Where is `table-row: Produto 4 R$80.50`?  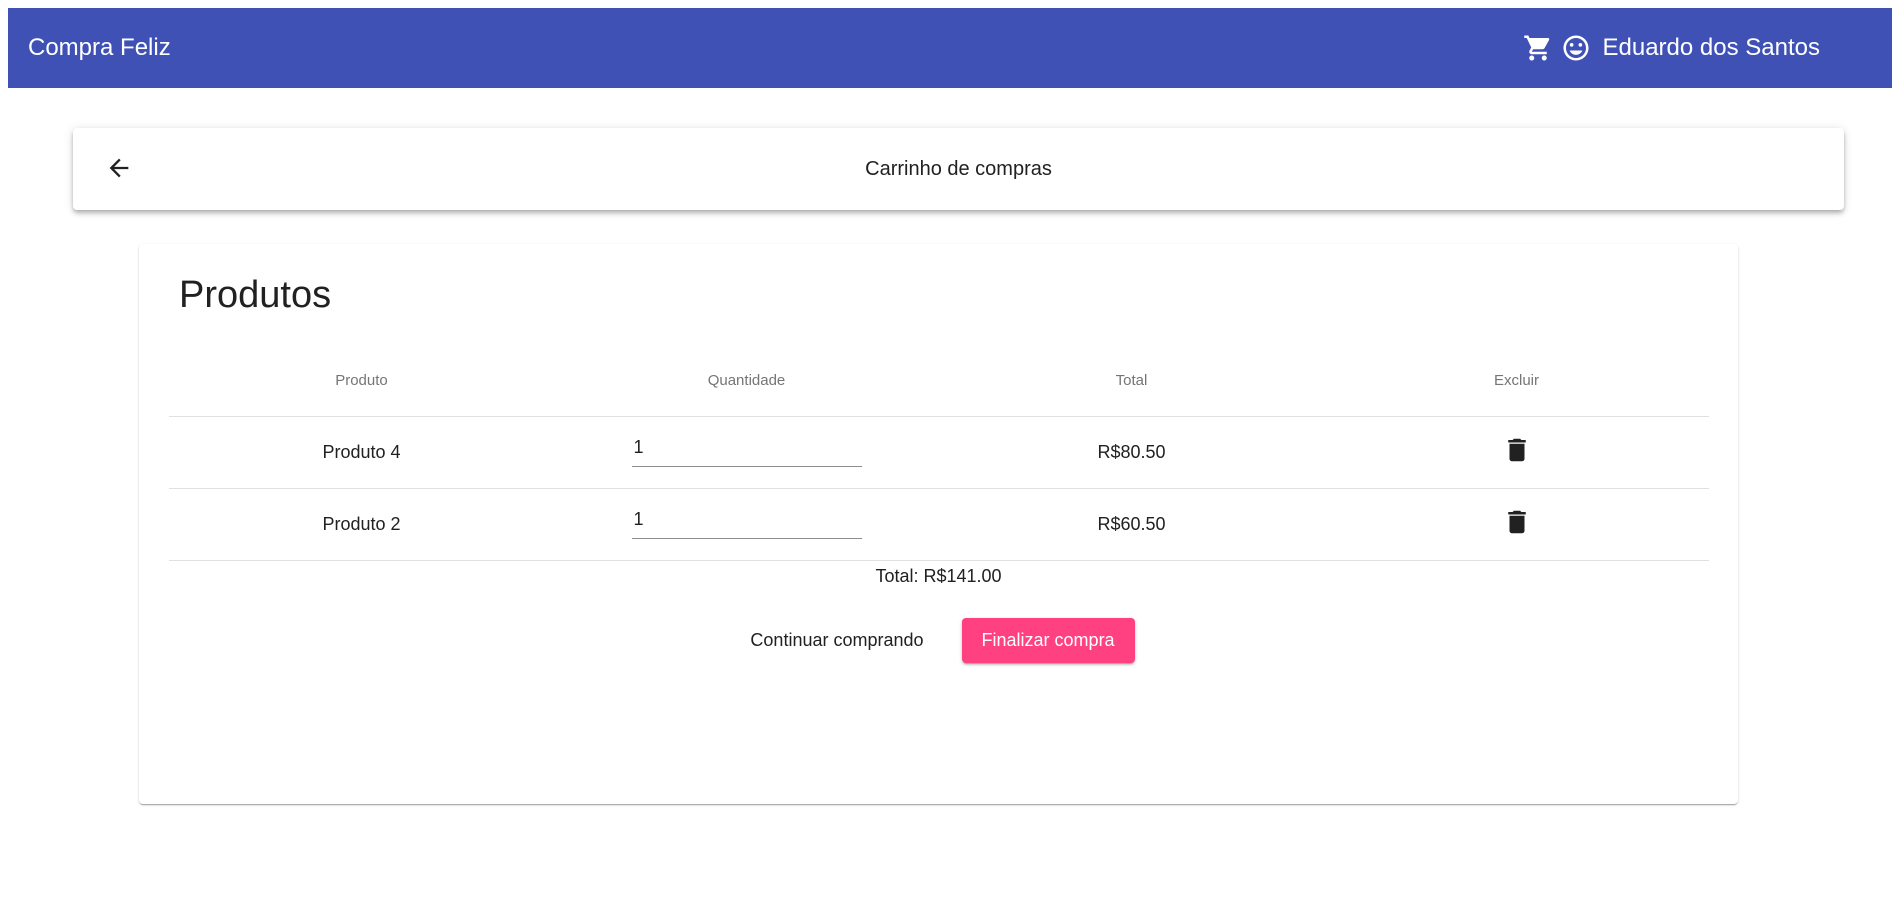
table-row: Produto 4 R$80.50 is located at coordinates (939, 453).